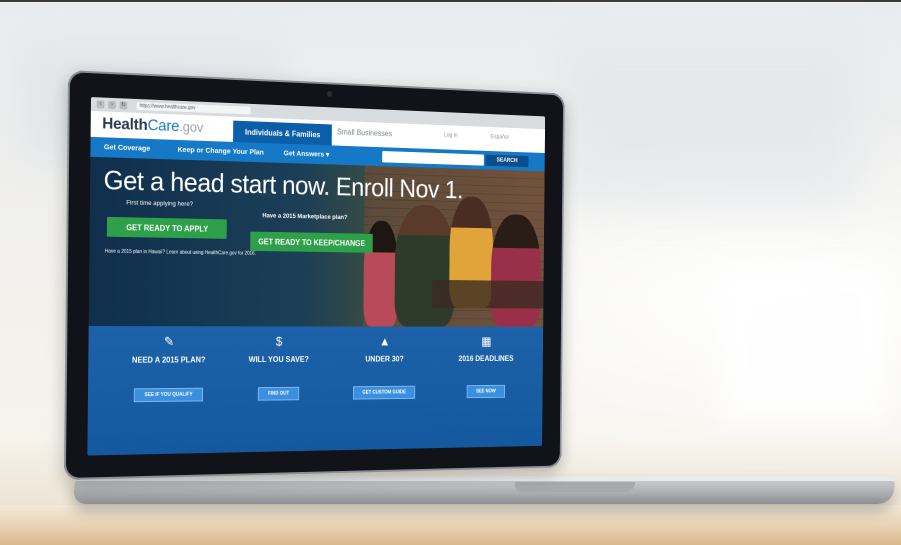 The width and height of the screenshot is (901, 545). Describe the element at coordinates (221, 151) in the screenshot. I see `nav-keep-change-plan: Keep or Change Your Plan` at that location.